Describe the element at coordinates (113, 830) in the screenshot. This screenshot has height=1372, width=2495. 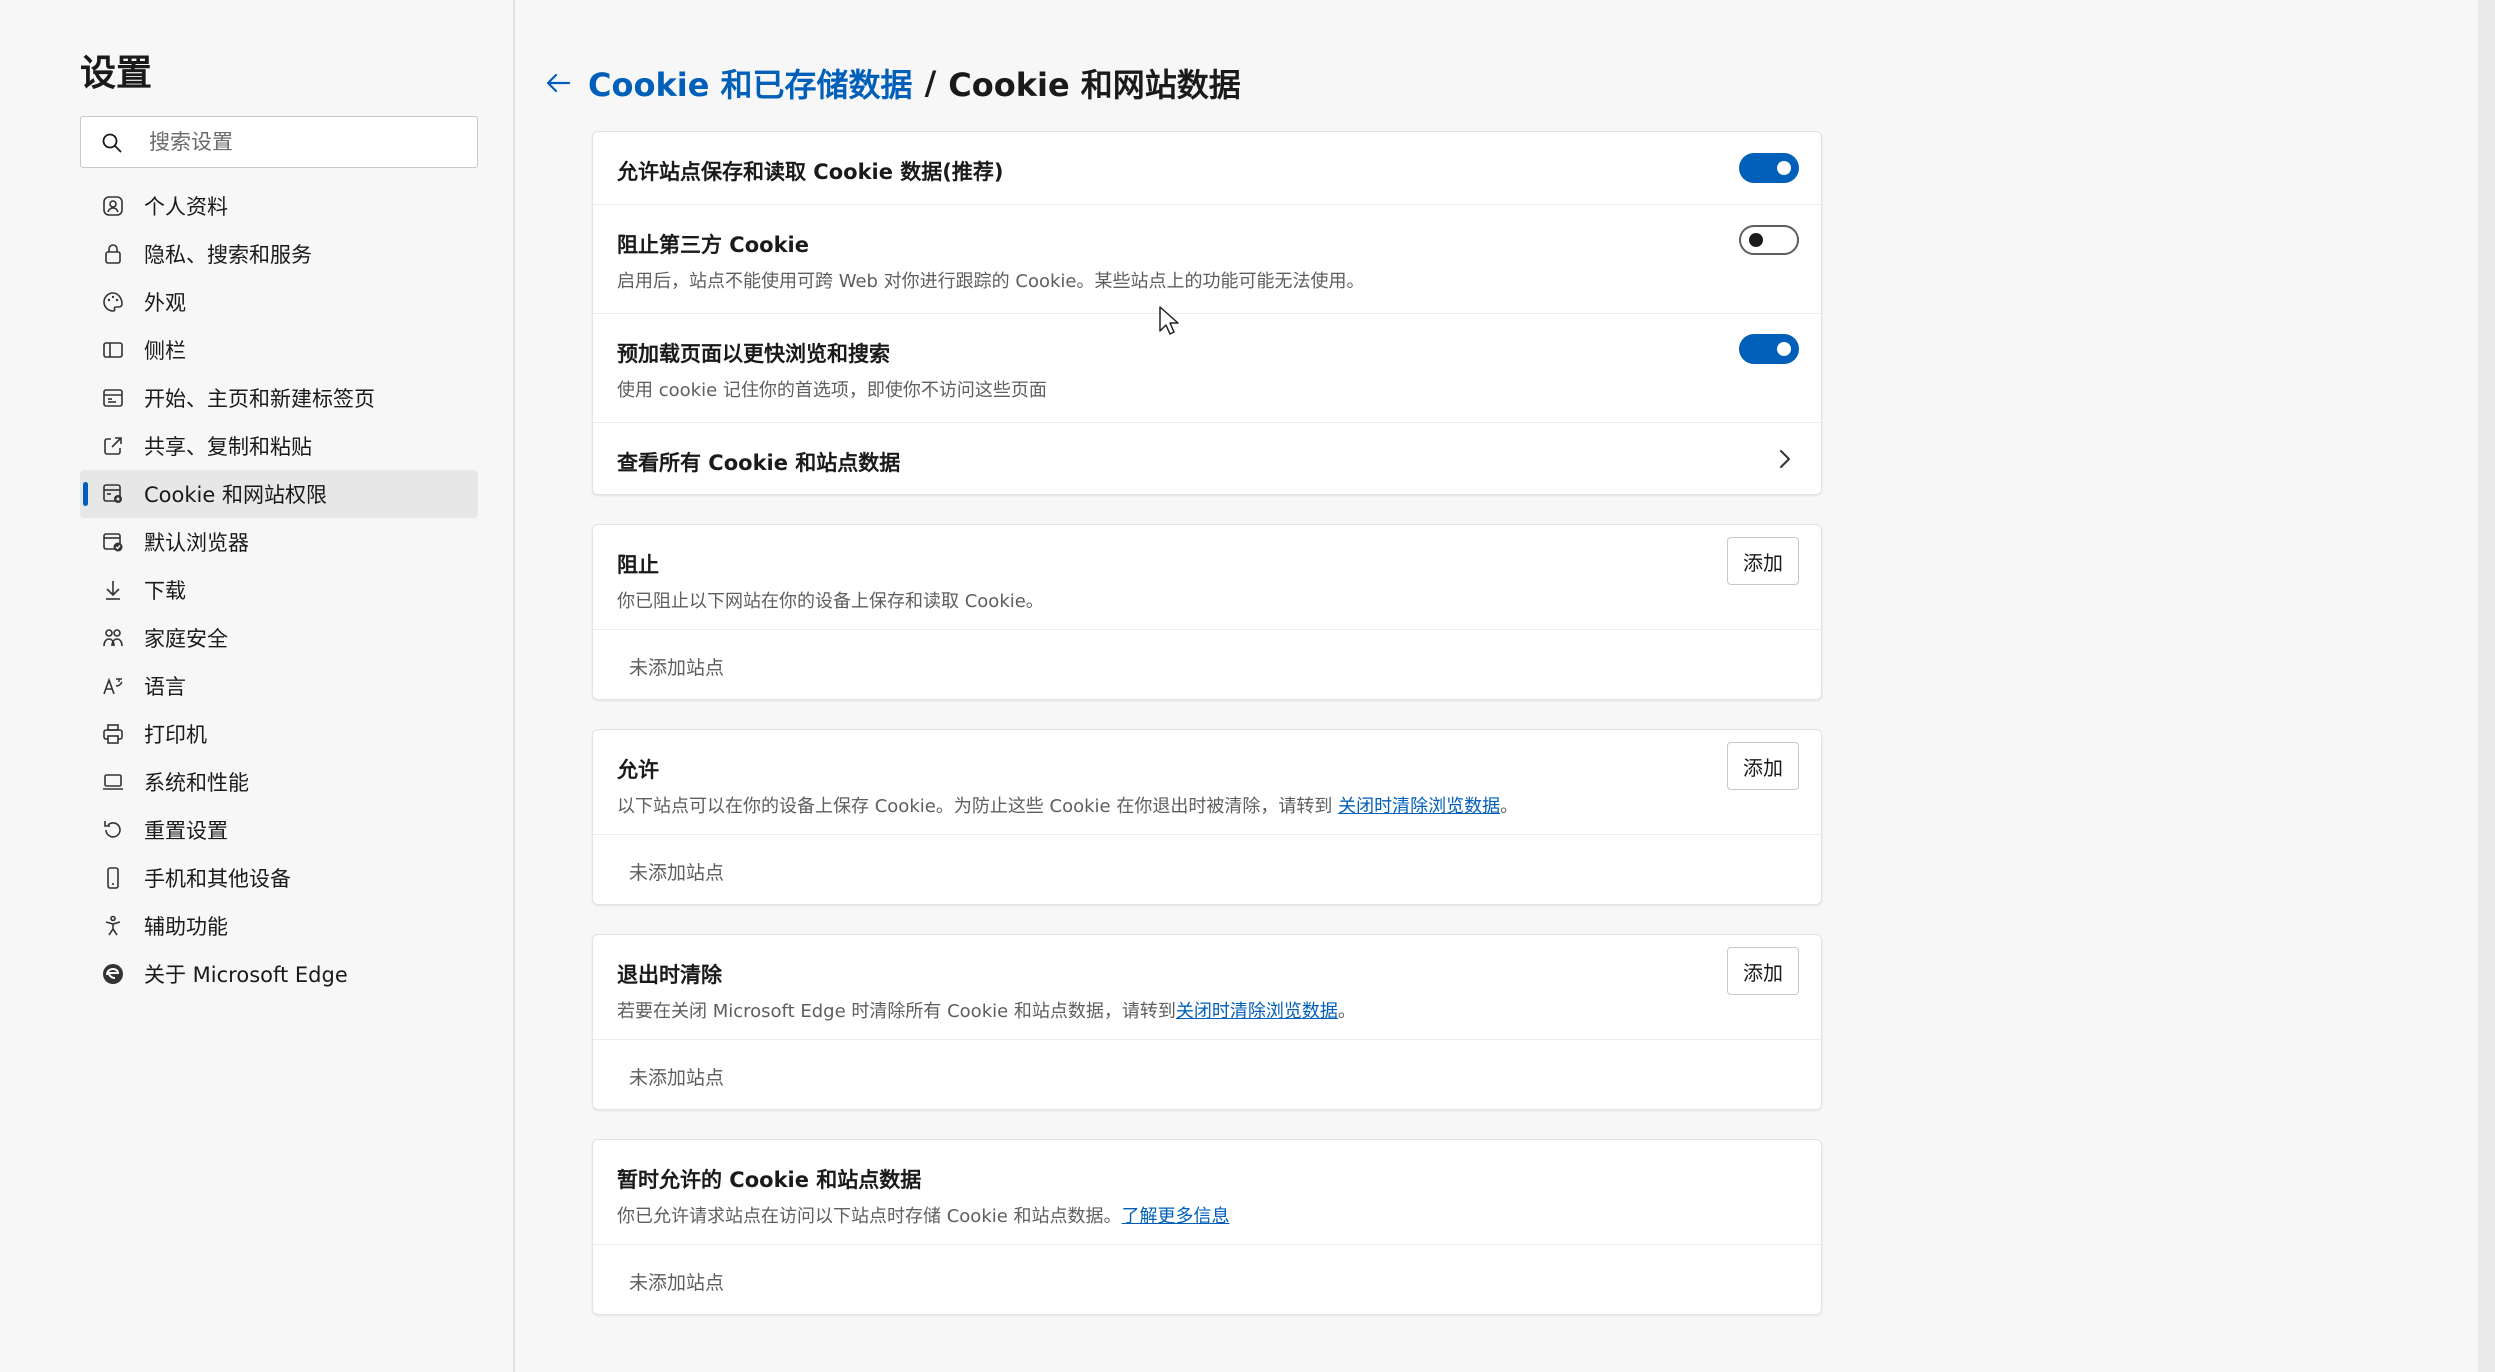
I see `reset-icon` at that location.